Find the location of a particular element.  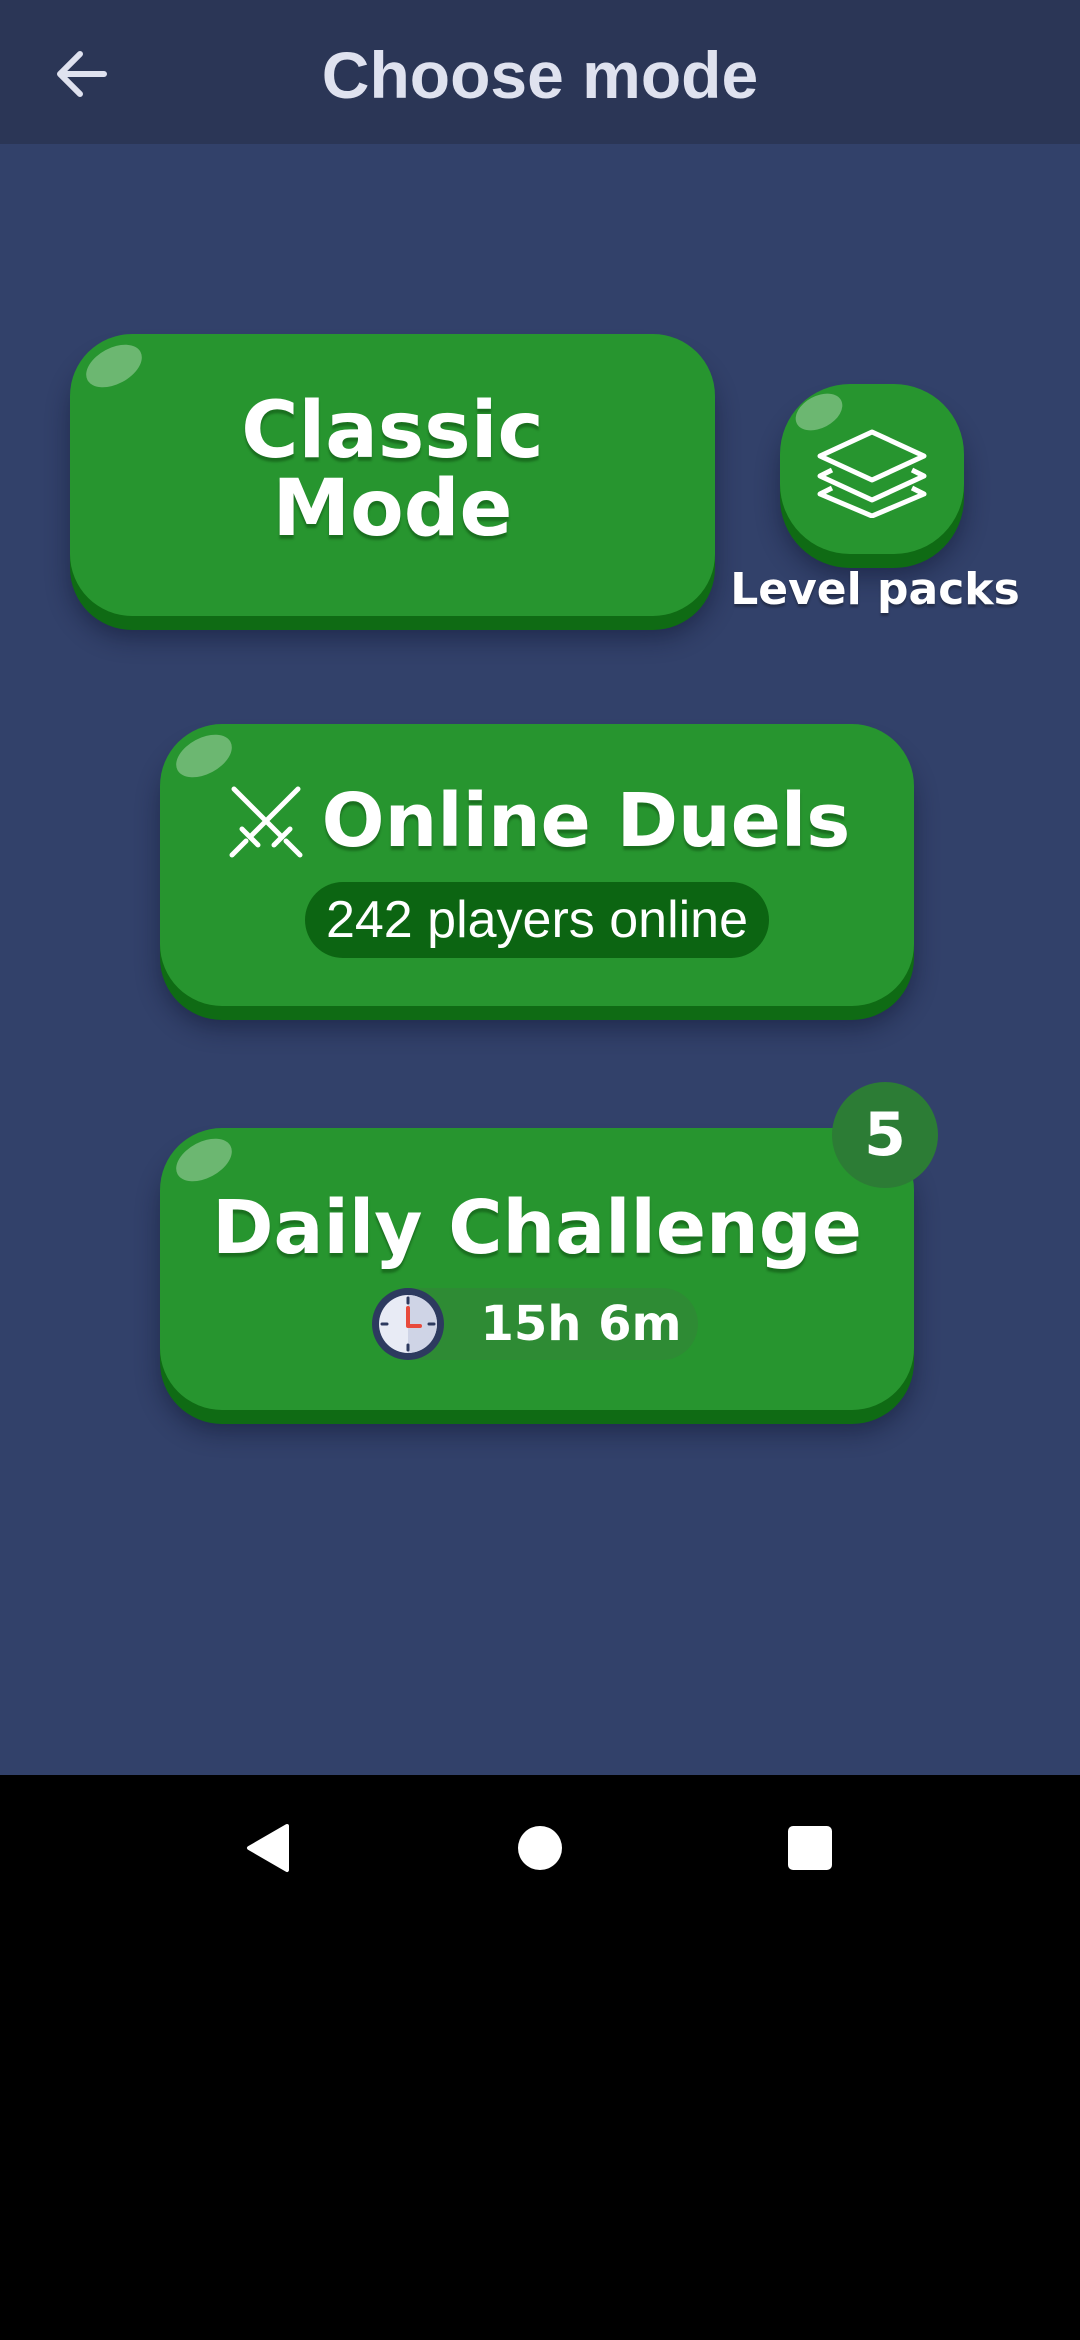

classic-mode-label-line1: Classic is located at coordinates (392, 431).